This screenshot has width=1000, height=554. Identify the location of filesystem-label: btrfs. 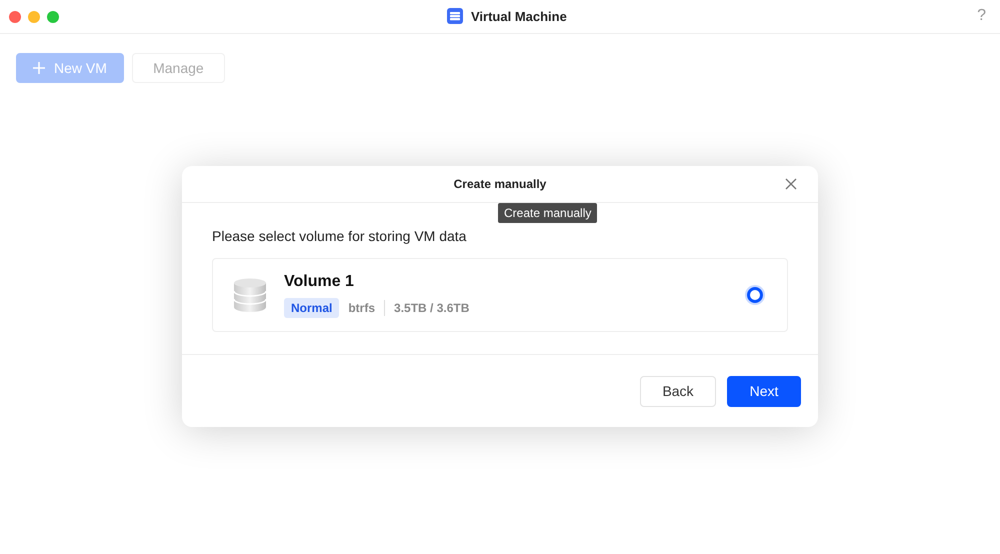
(362, 307).